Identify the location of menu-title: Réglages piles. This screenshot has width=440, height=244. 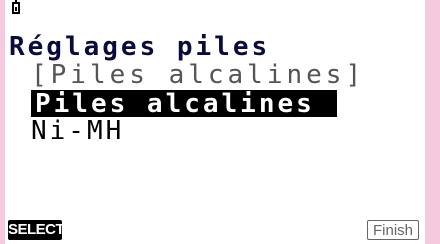
(140, 47).